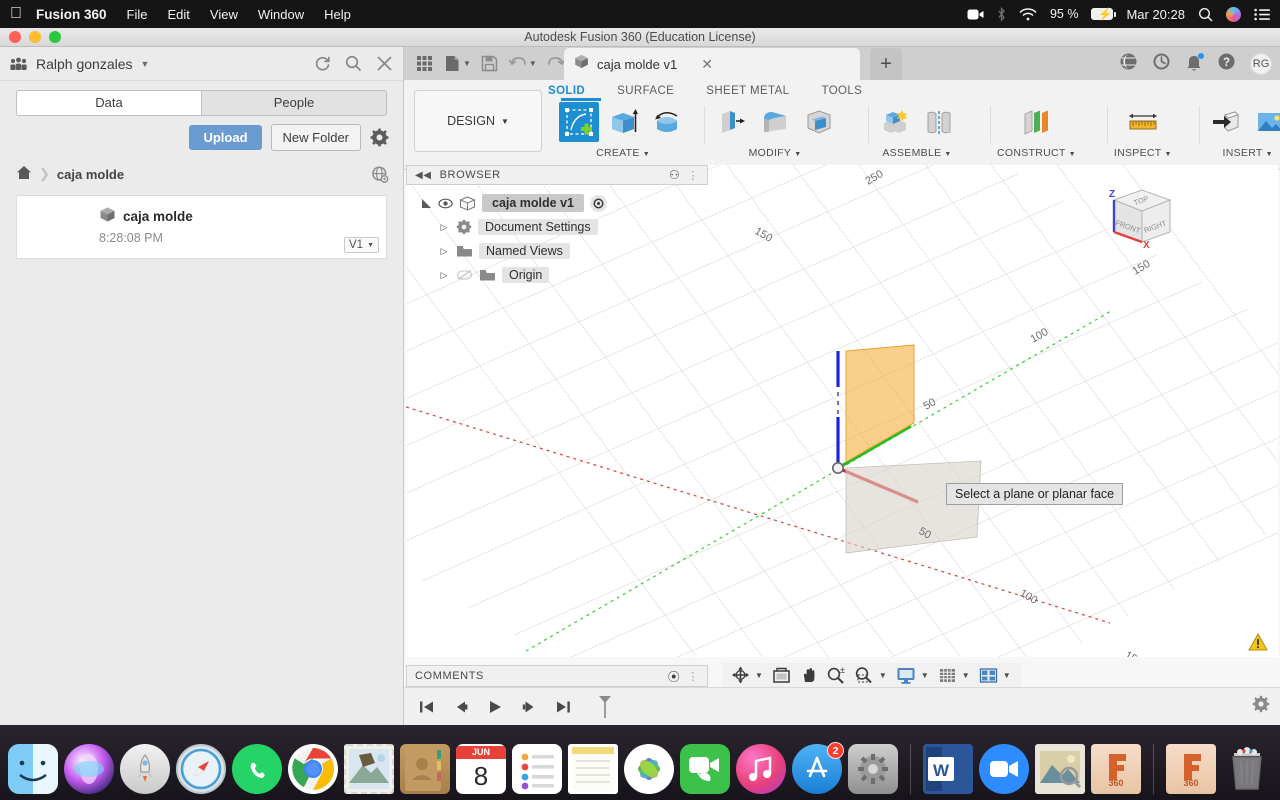 This screenshot has width=1280, height=800. What do you see at coordinates (1247, 769) in the screenshot?
I see `dock-item-trash` at bounding box center [1247, 769].